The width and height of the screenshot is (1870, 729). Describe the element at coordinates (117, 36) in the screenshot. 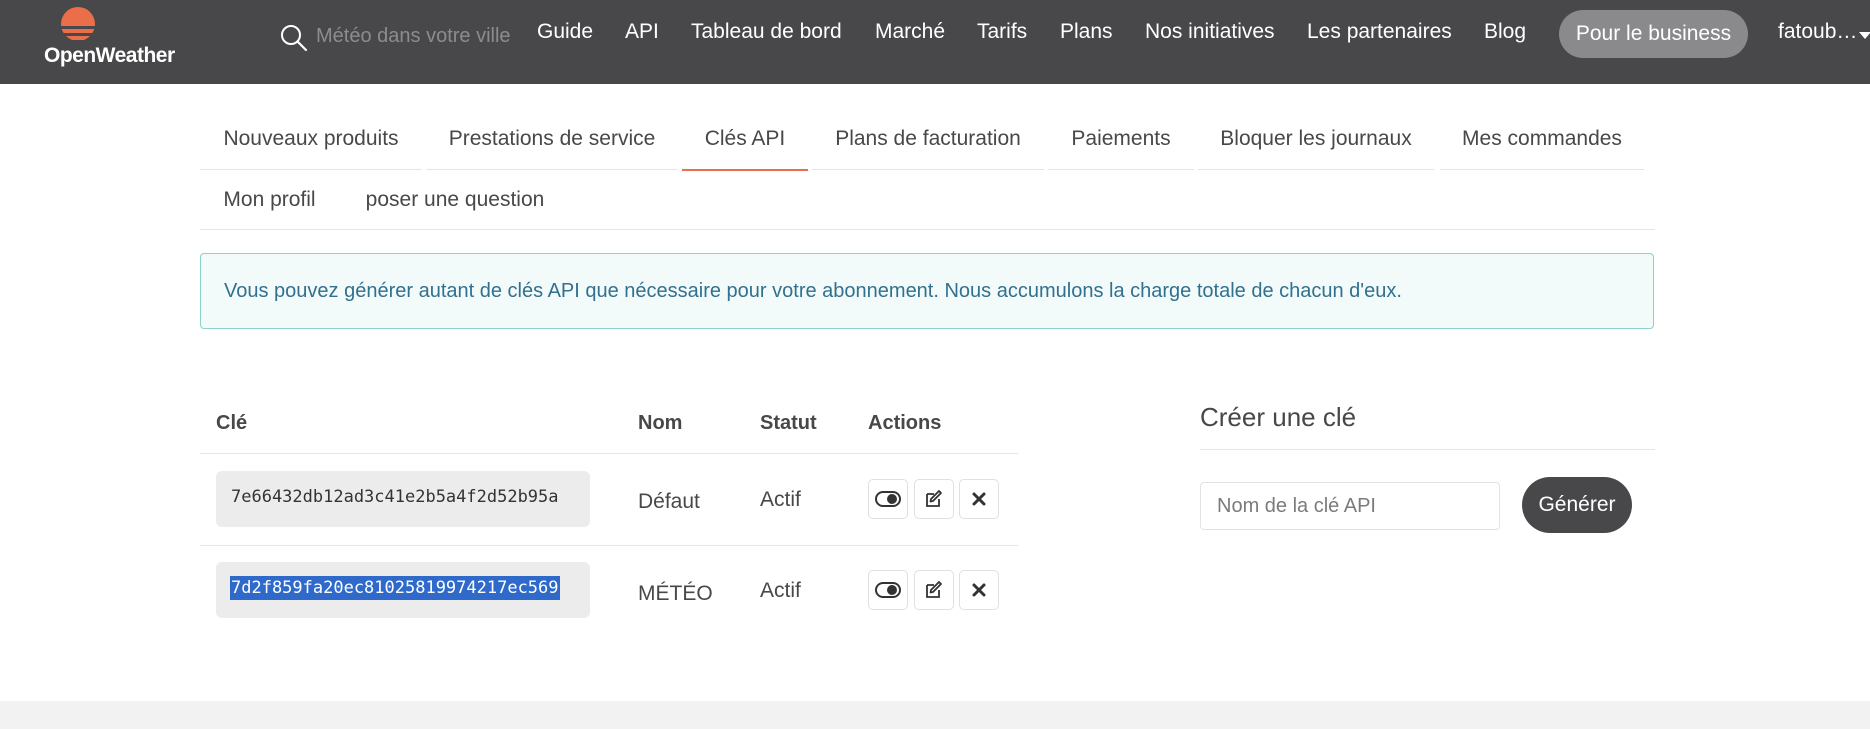

I see `openweather-logo: OpenWeather` at that location.